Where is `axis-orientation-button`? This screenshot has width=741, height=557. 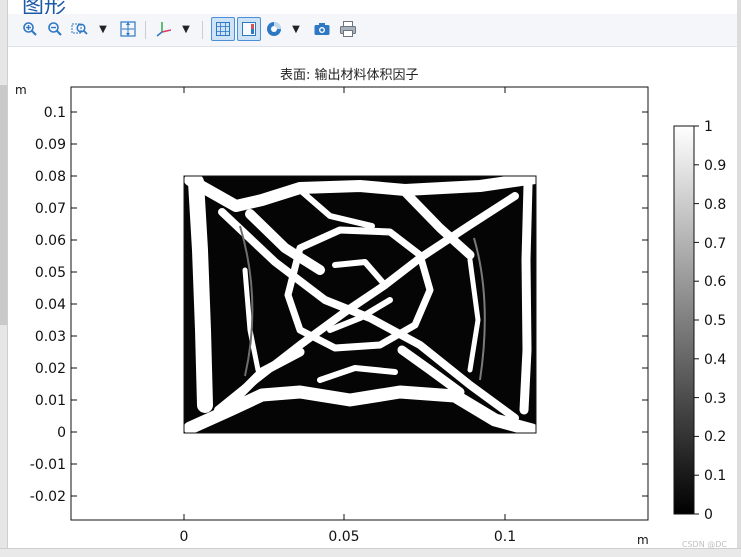 axis-orientation-button is located at coordinates (164, 29).